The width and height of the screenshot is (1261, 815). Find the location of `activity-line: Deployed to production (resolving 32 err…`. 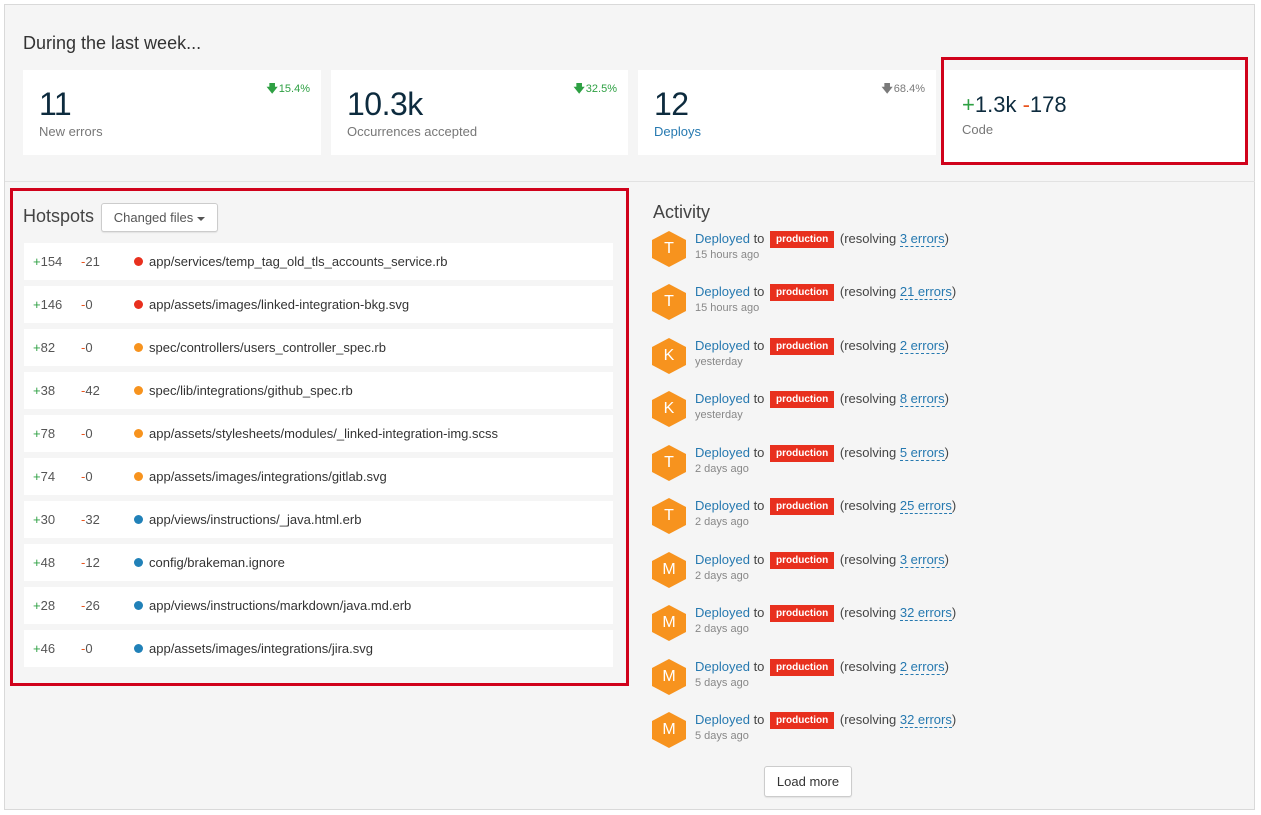

activity-line: Deployed to production (resolving 32 err… is located at coordinates (825, 613).